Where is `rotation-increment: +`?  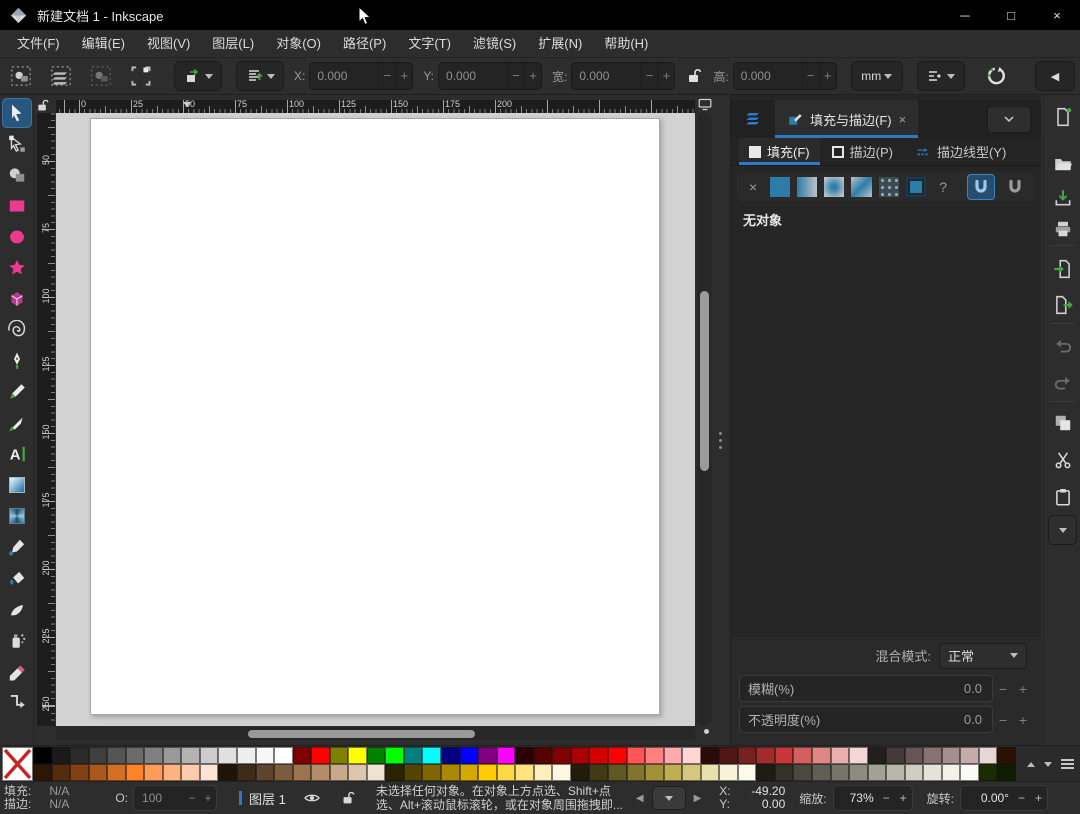
rotation-increment: + is located at coordinates (1038, 798).